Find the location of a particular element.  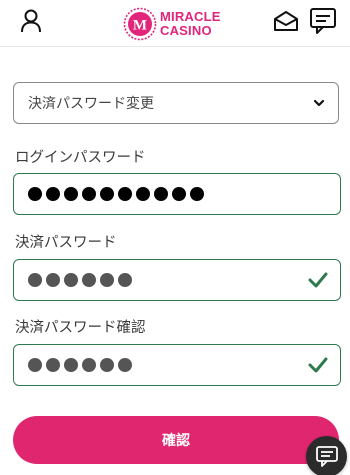

payment-password-input is located at coordinates (177, 280).